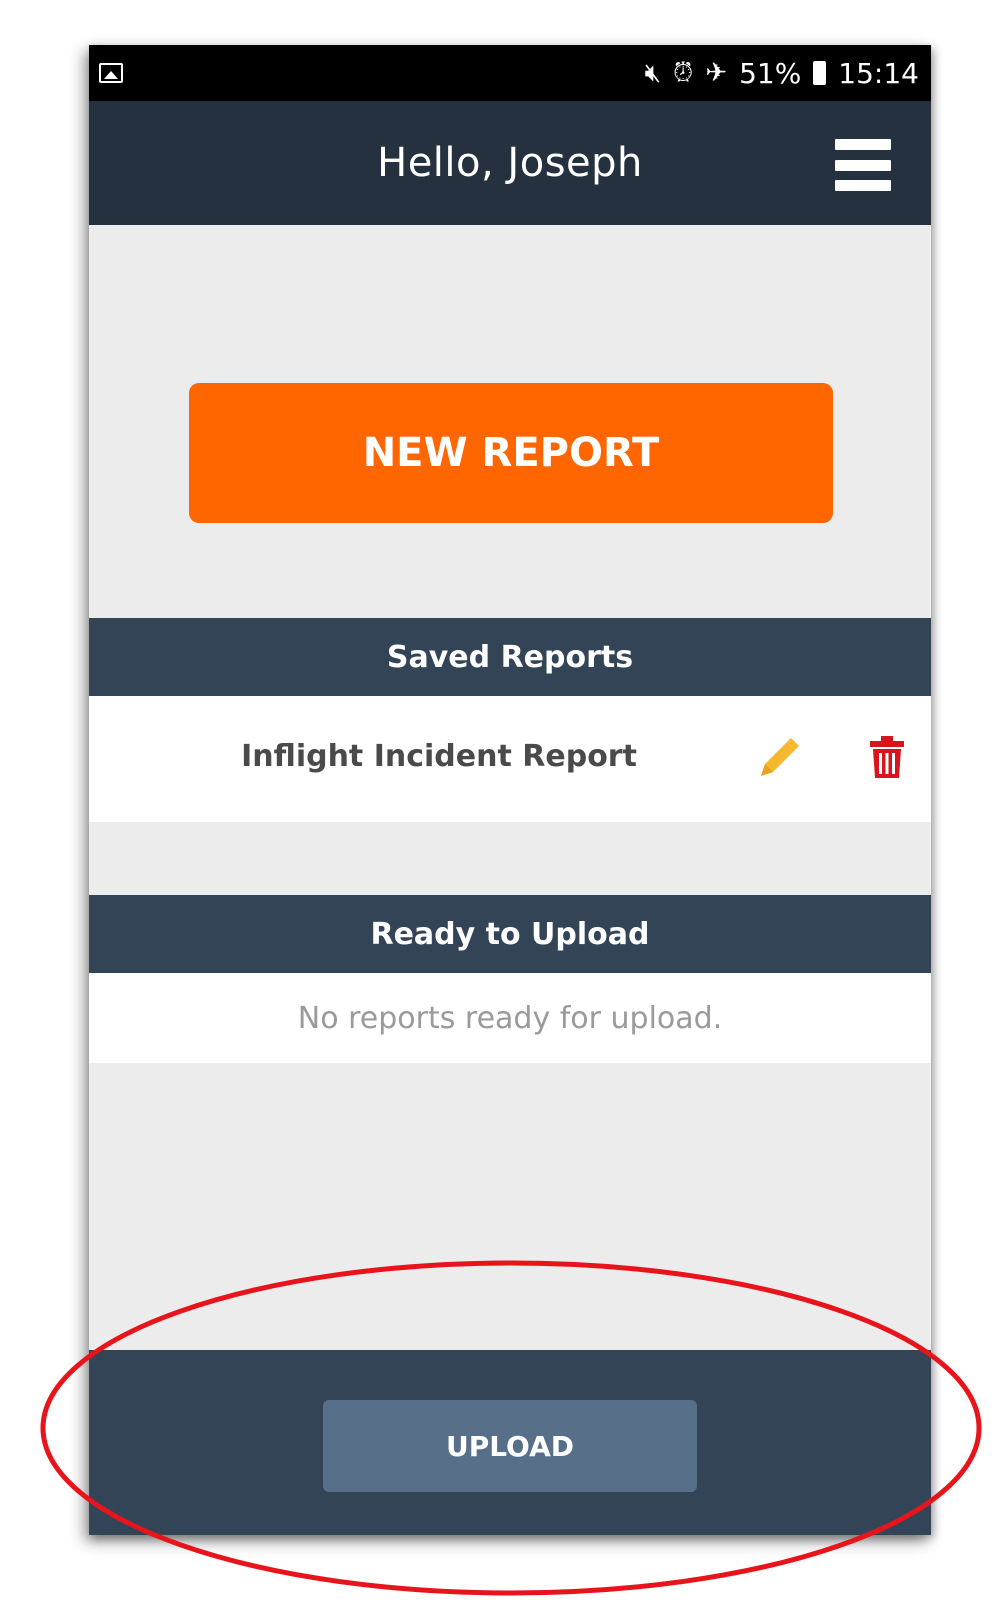  I want to click on mute-icon: 🔇︎, so click(652, 72).